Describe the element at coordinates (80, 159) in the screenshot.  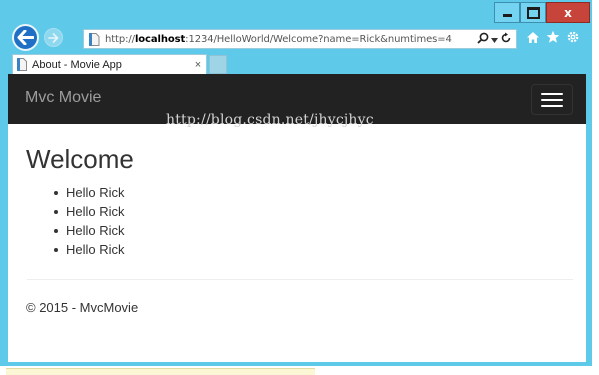
I see `page-title: Welcome` at that location.